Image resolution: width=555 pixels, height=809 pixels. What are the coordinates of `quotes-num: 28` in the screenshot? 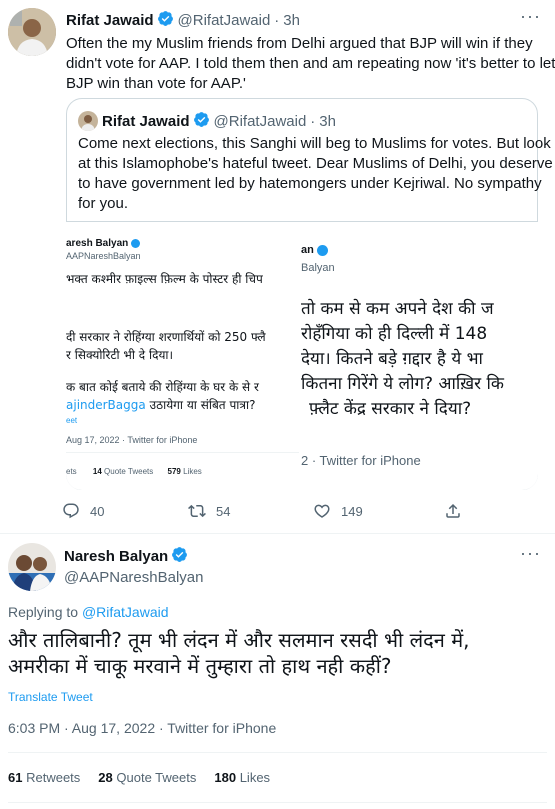 It's located at (105, 777).